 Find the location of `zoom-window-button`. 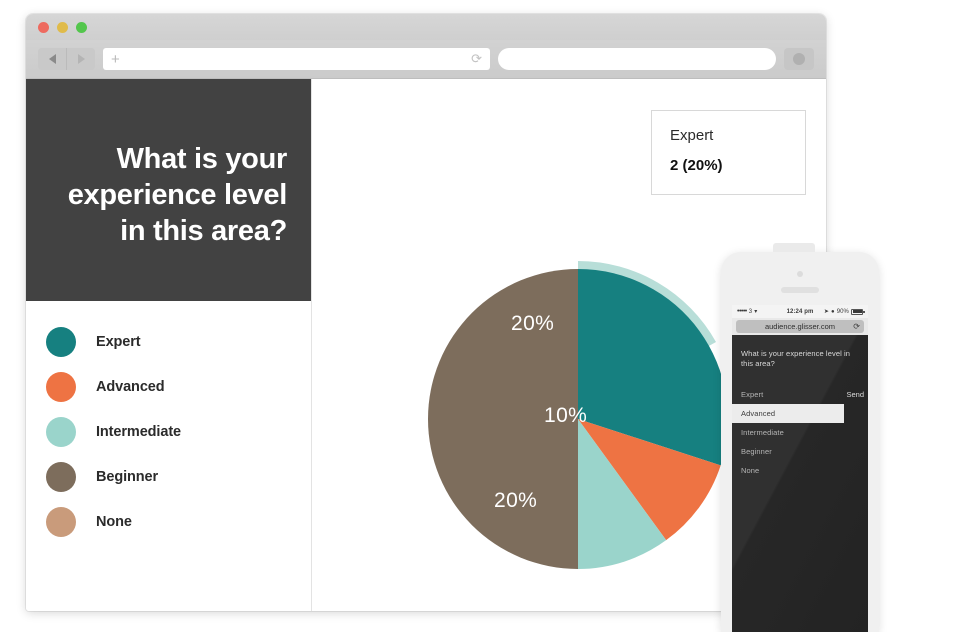

zoom-window-button is located at coordinates (81, 27).